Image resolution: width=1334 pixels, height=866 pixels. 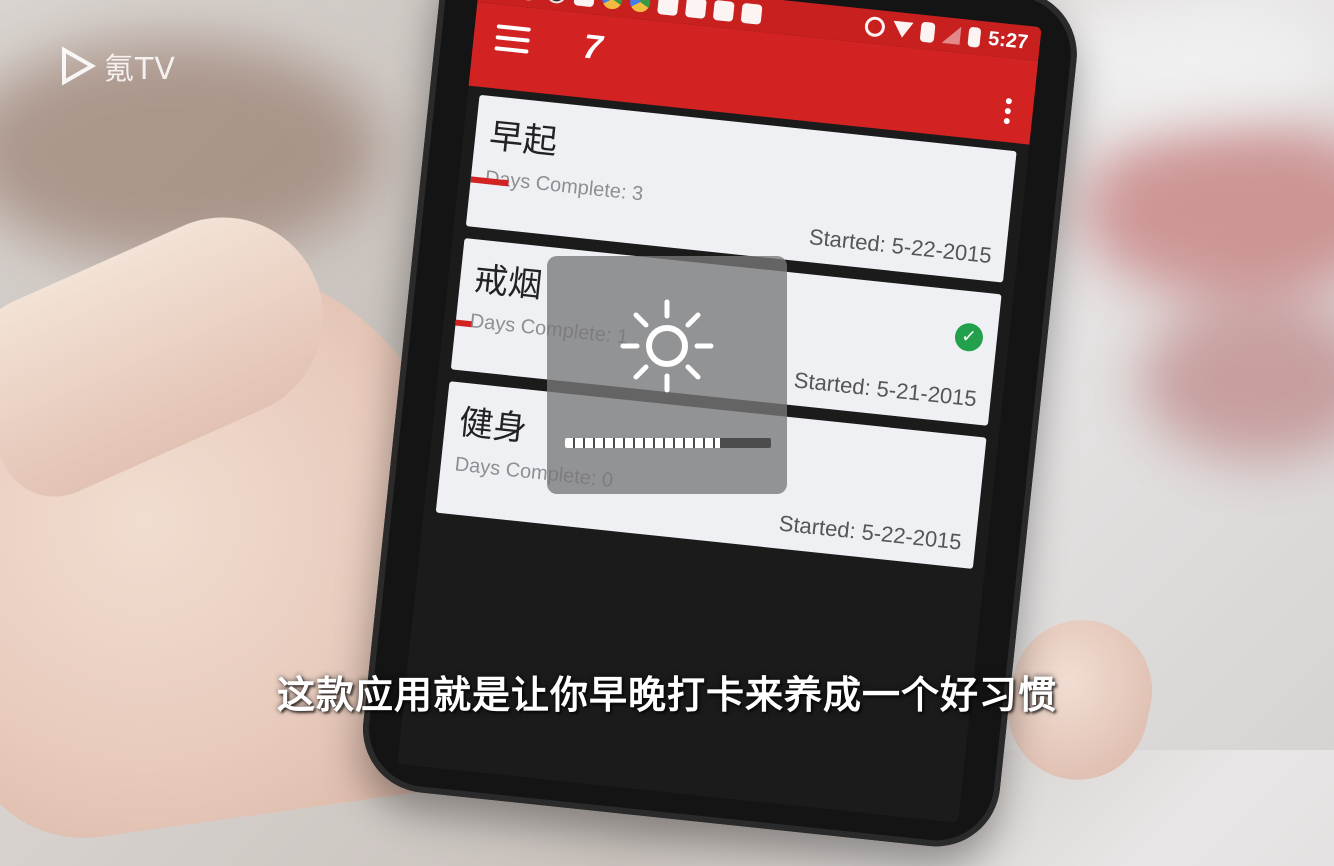 What do you see at coordinates (1008, 40) in the screenshot?
I see `status-time: 5:27` at bounding box center [1008, 40].